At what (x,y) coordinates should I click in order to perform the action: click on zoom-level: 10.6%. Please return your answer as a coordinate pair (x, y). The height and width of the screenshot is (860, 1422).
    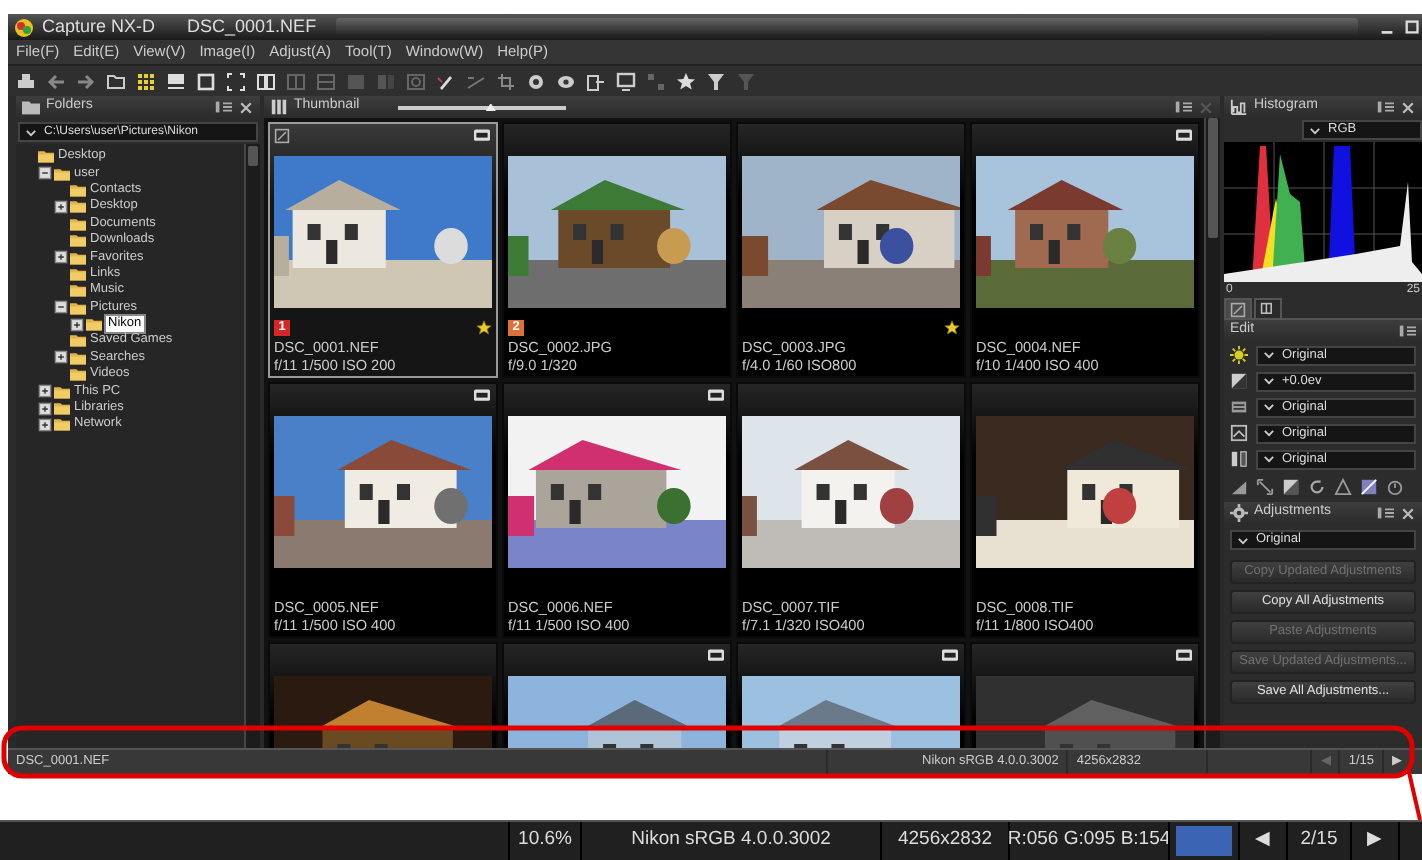
    Looking at the image, I should click on (545, 840).